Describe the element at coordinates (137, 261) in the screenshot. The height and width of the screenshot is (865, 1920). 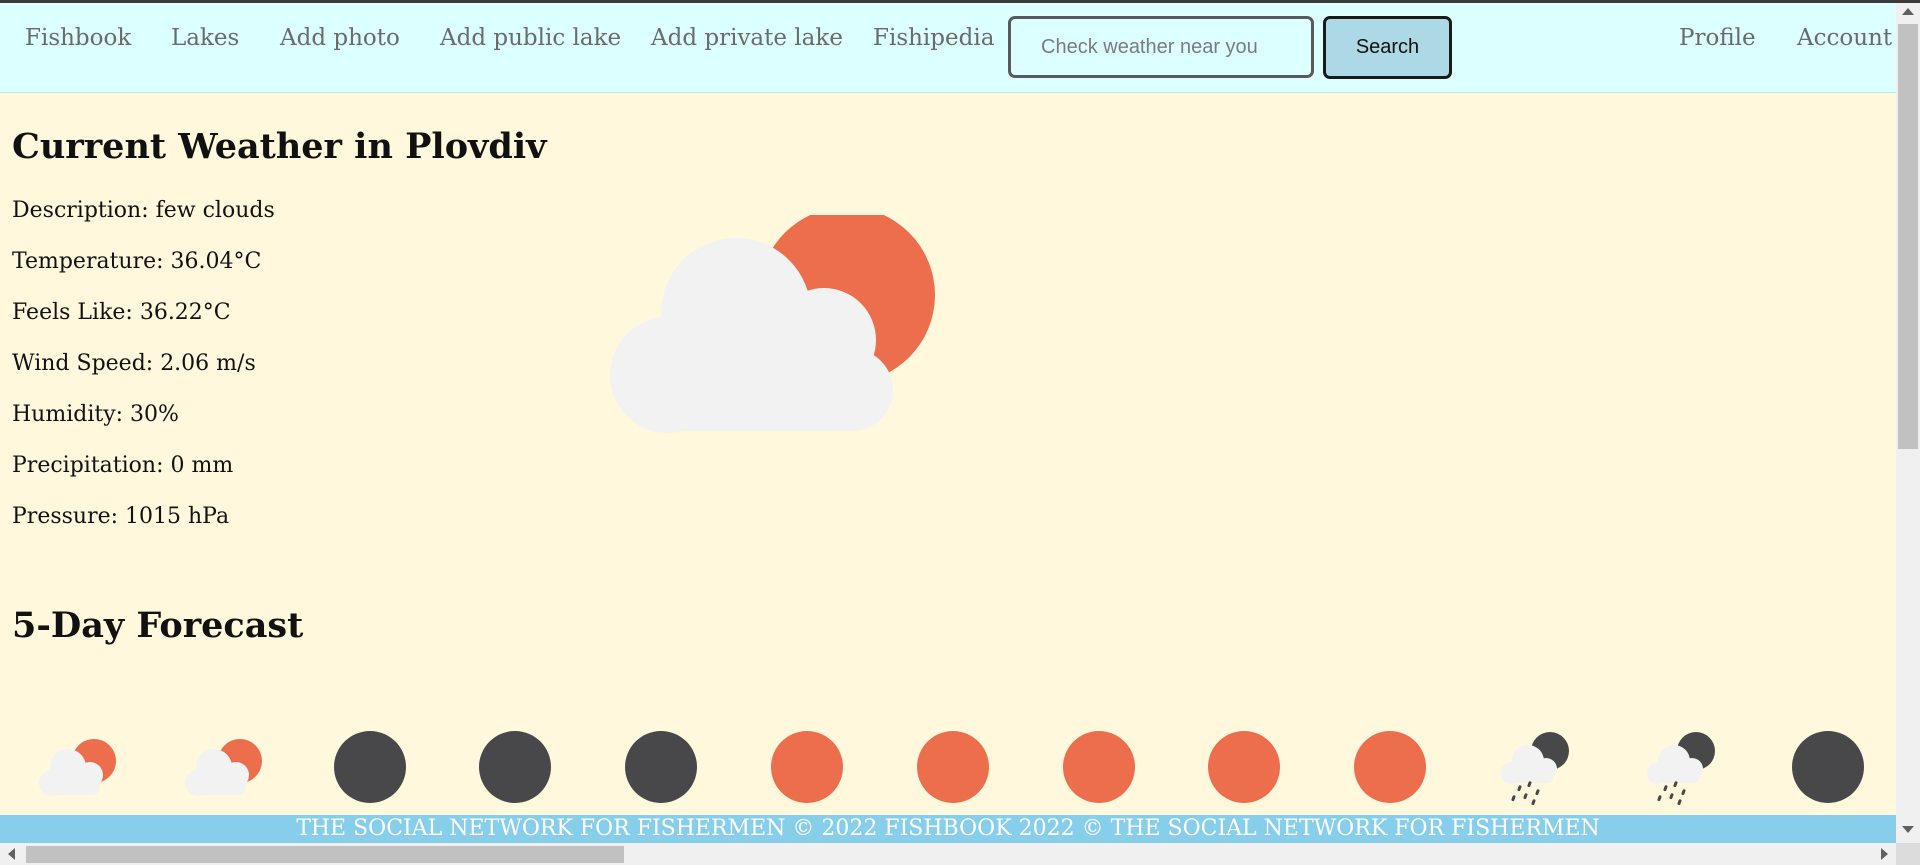
I see `weather-temperature: Temperature: 36.04°C` at that location.